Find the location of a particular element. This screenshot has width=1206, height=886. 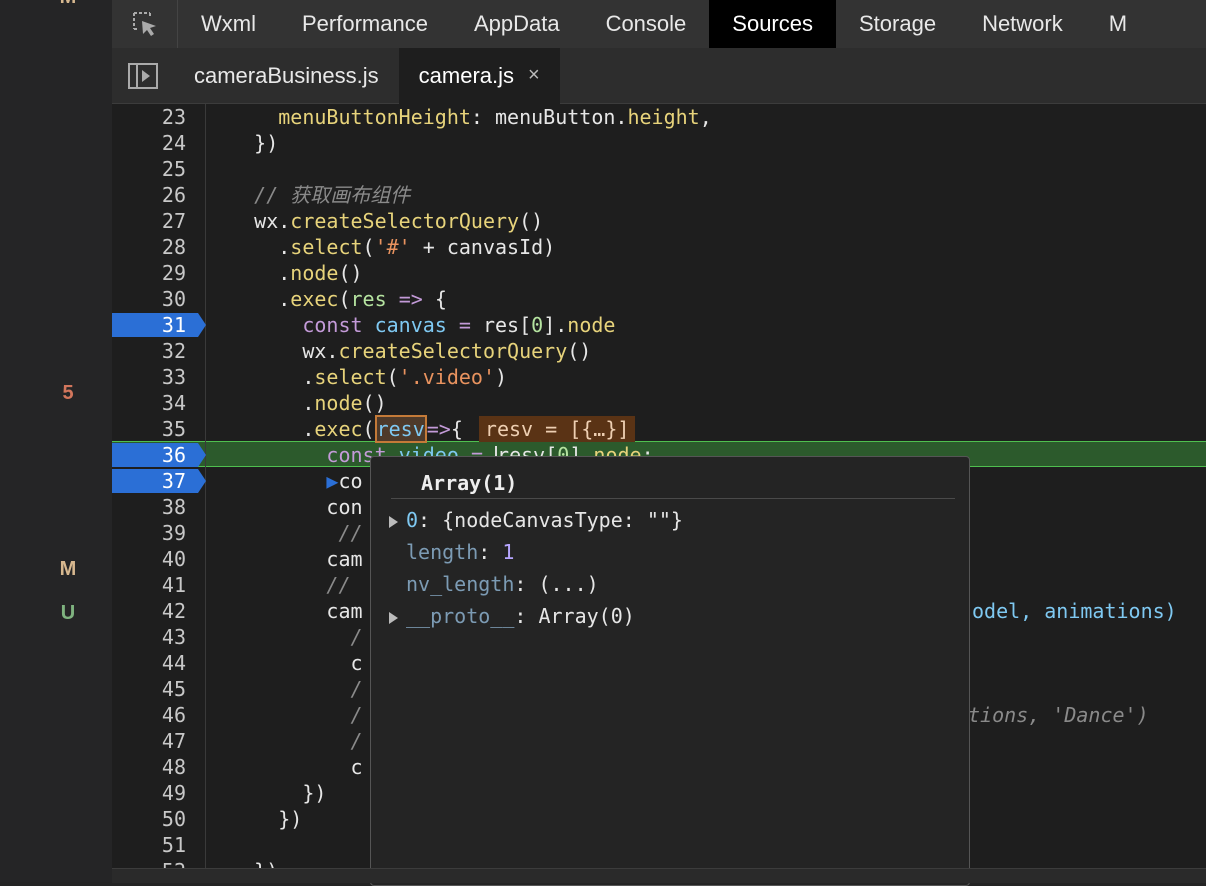

line-number: 26 is located at coordinates (156, 195).